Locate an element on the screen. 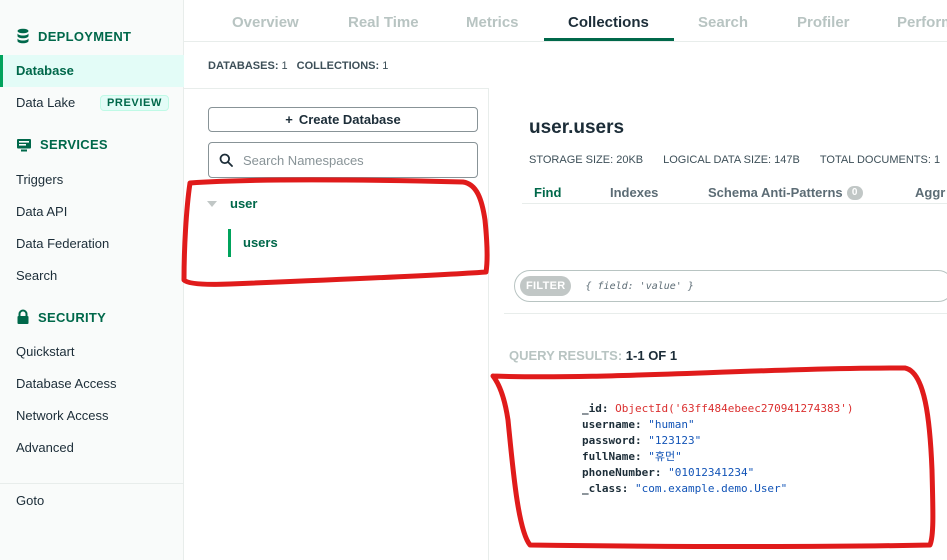 The image size is (947, 560). document-field-class: _class: "com.example.demo.User" is located at coordinates (685, 488).